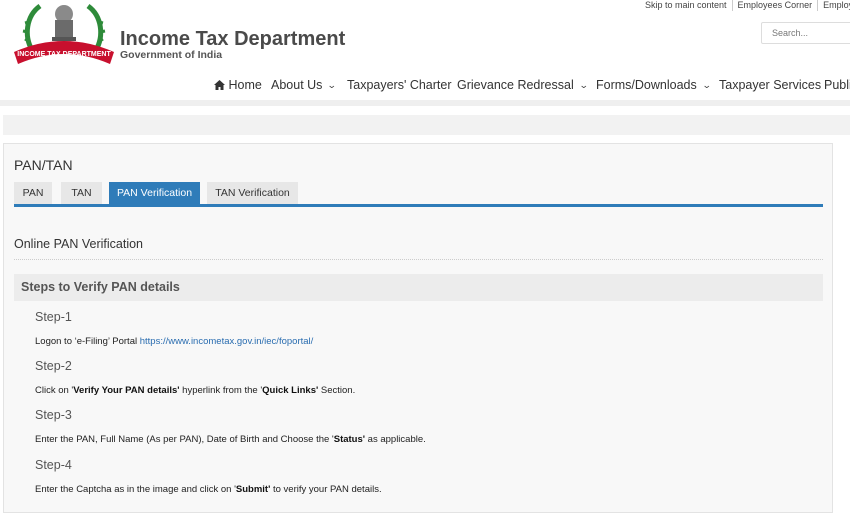 Image resolution: width=850 pixels, height=513 pixels. What do you see at coordinates (53, 465) in the screenshot?
I see `step-4-label: Step-4` at bounding box center [53, 465].